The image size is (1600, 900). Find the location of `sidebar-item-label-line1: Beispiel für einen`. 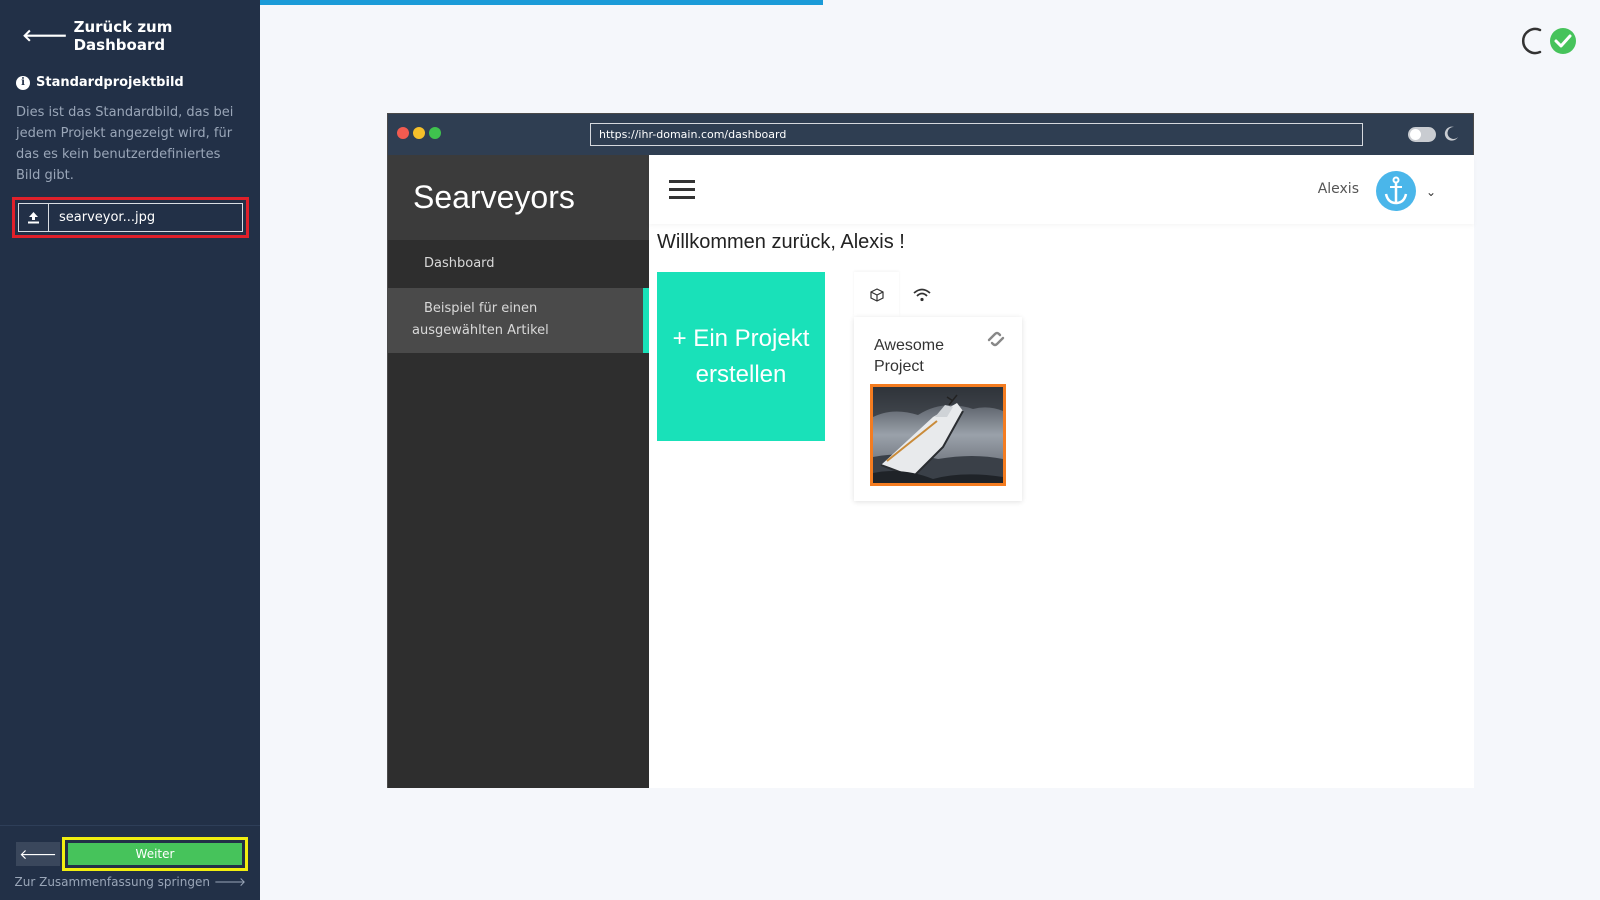

sidebar-item-label-line1: Beispiel für einen is located at coordinates (481, 308).